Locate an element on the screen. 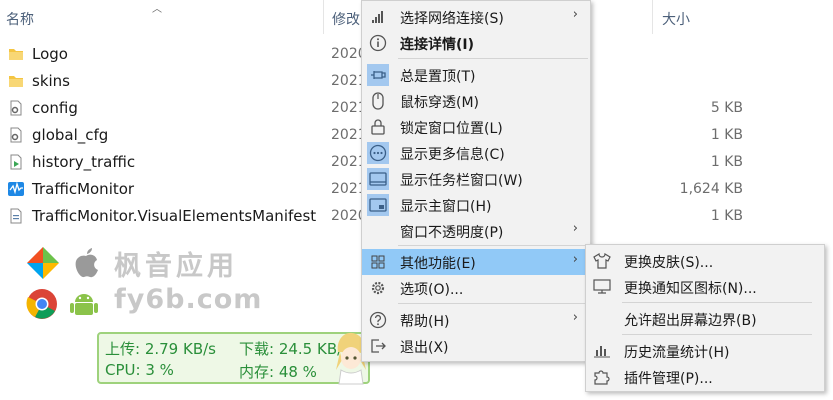 The image size is (833, 400). cpu-usage: CPU: 3 % is located at coordinates (139, 370).